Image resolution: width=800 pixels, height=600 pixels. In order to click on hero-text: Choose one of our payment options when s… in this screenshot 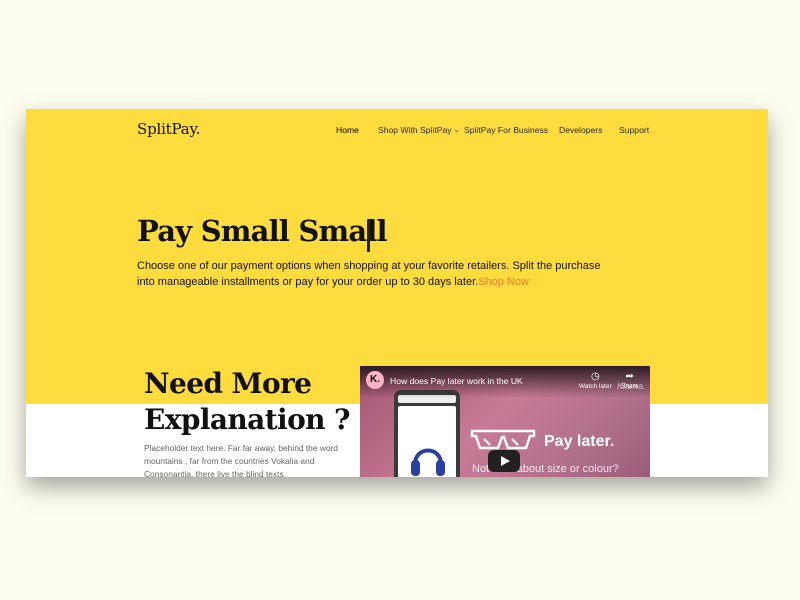, I will do `click(369, 274)`.